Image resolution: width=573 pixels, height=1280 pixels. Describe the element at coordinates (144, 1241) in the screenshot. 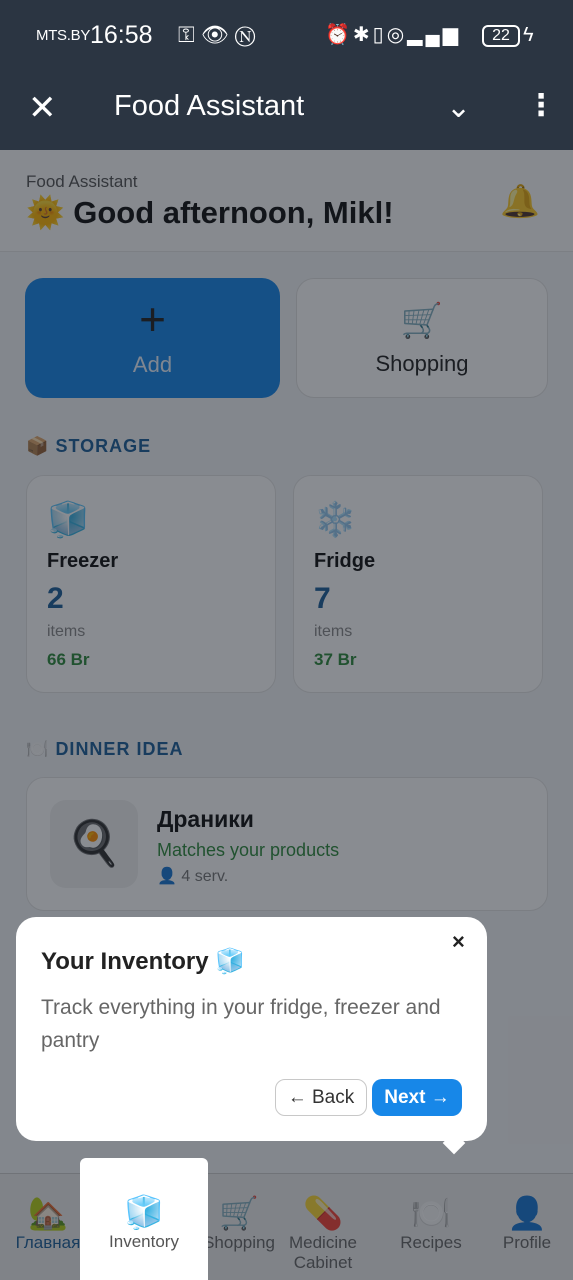

I see `nav-label: Inventory` at that location.